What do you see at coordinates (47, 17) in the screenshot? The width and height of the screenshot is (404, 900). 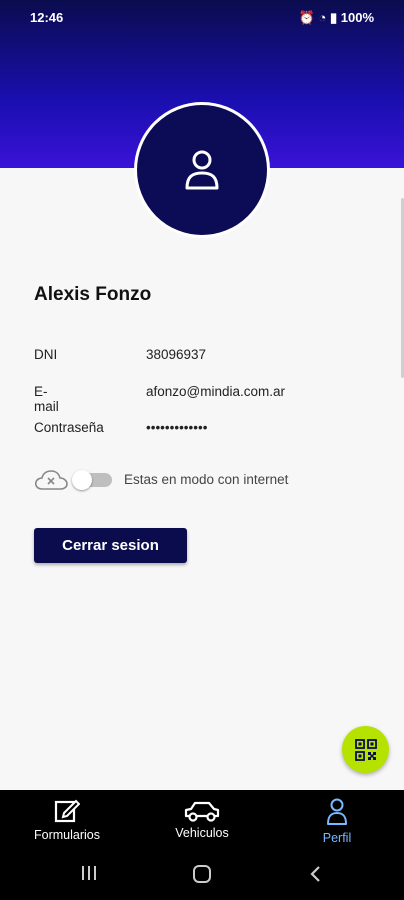 I see `status-time: 12:46` at bounding box center [47, 17].